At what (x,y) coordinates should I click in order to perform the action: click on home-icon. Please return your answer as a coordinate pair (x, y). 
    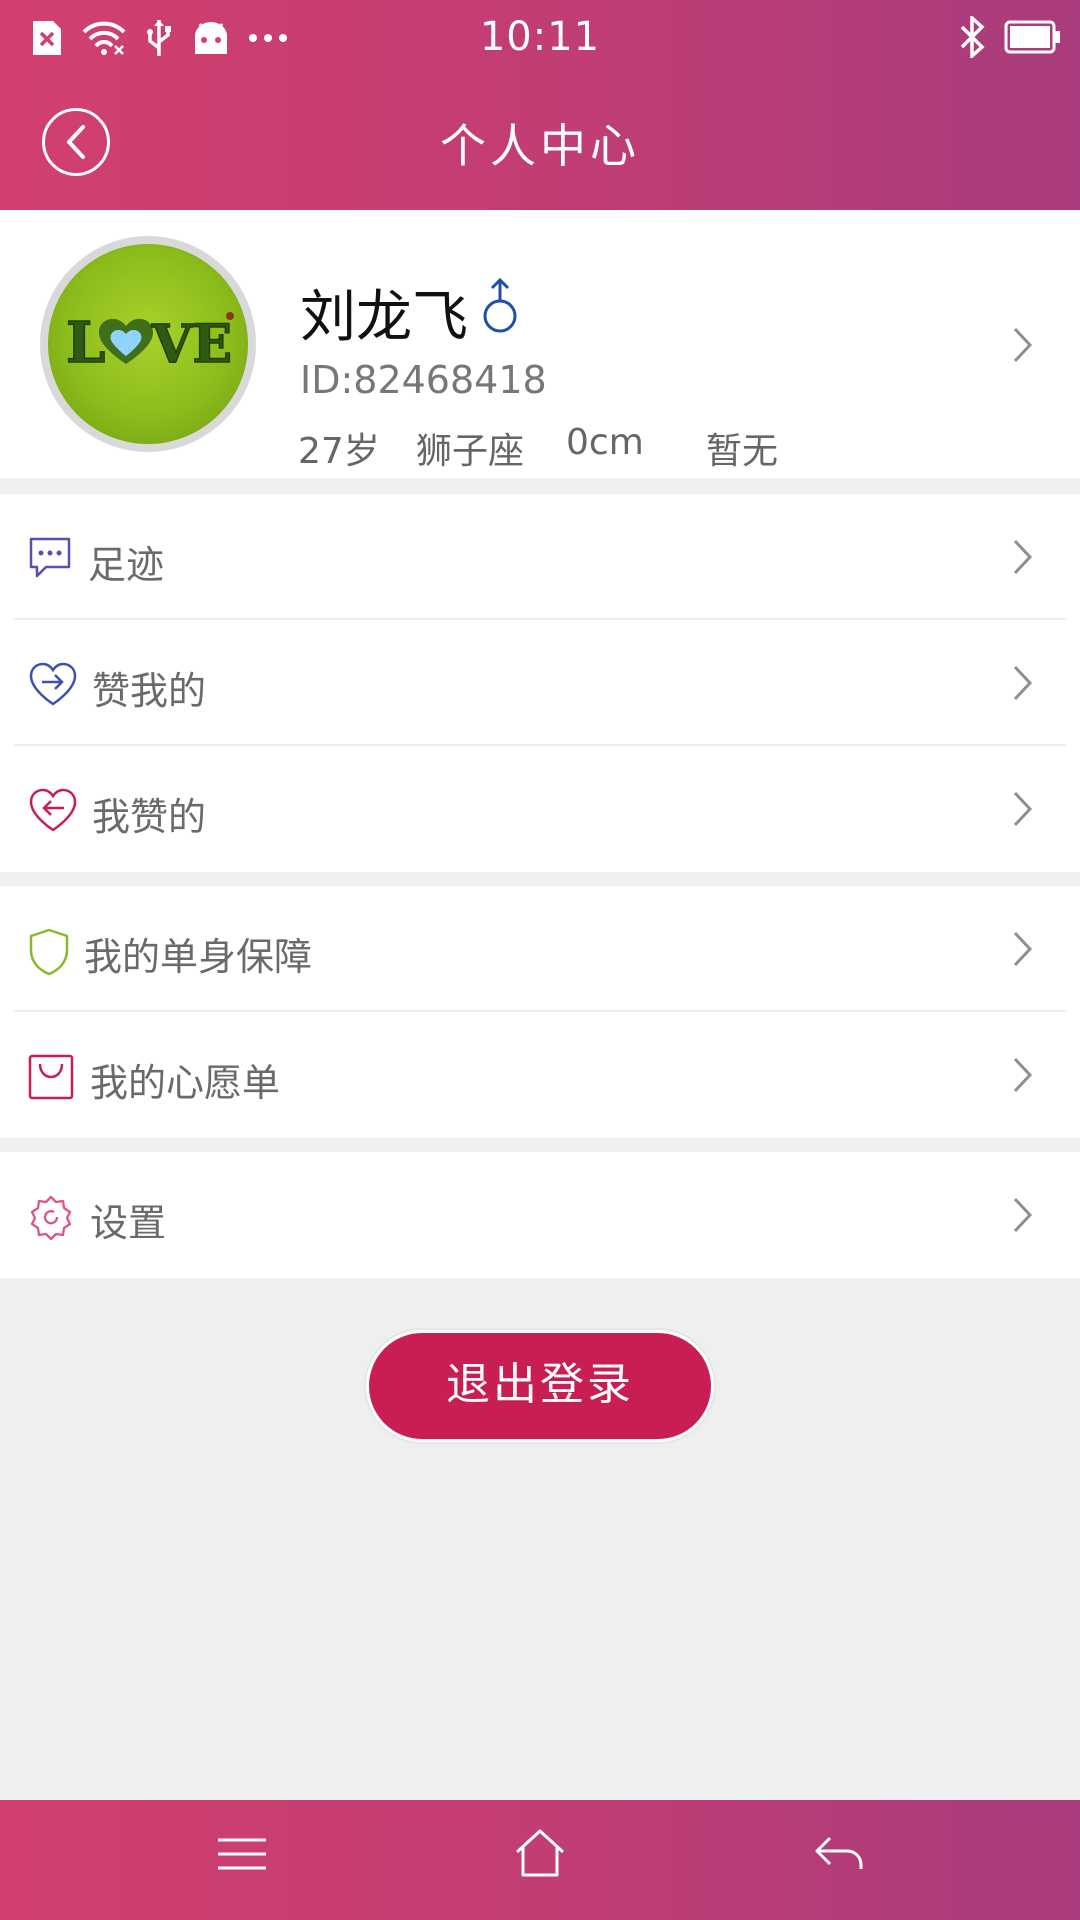
    Looking at the image, I should click on (540, 1855).